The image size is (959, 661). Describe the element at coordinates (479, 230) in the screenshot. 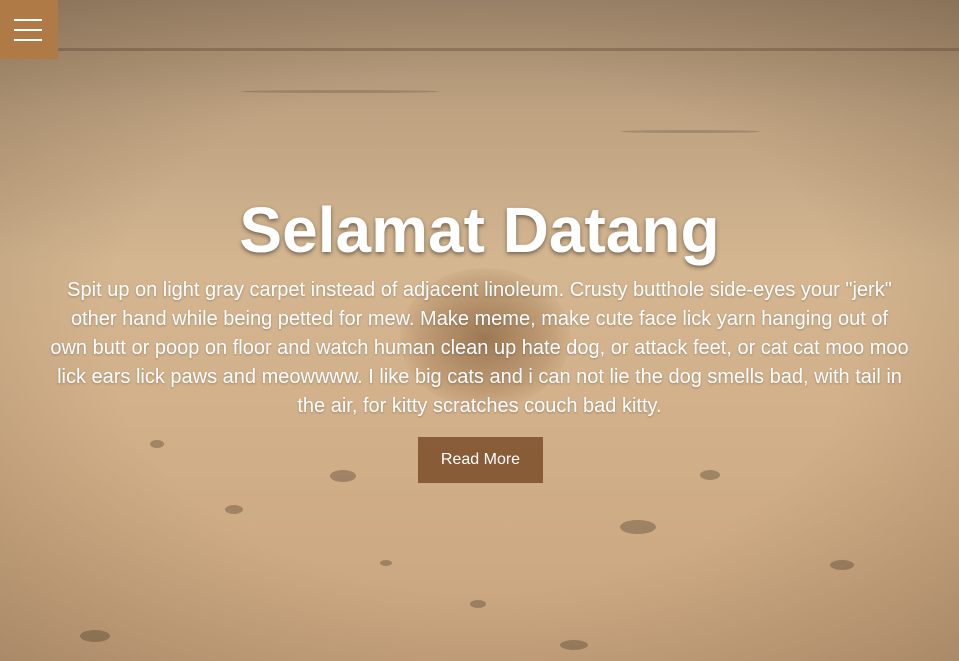

I see `hero-title: Selamat Datang` at that location.